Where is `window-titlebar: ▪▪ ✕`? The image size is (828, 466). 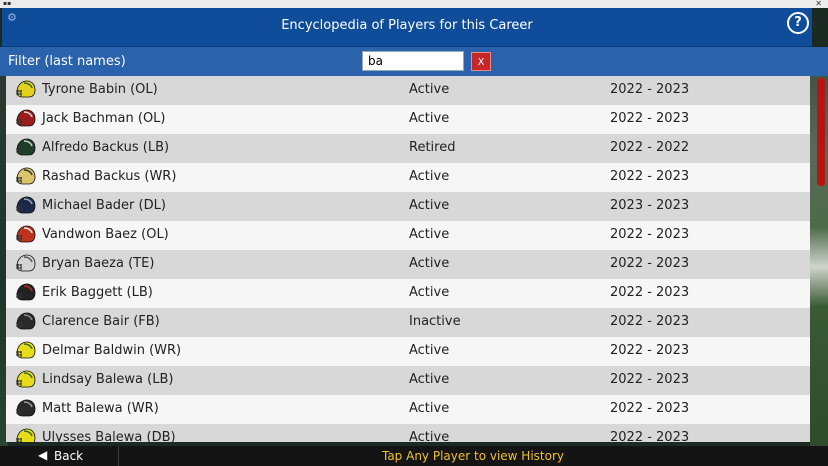 window-titlebar: ▪▪ ✕ is located at coordinates (414, 4).